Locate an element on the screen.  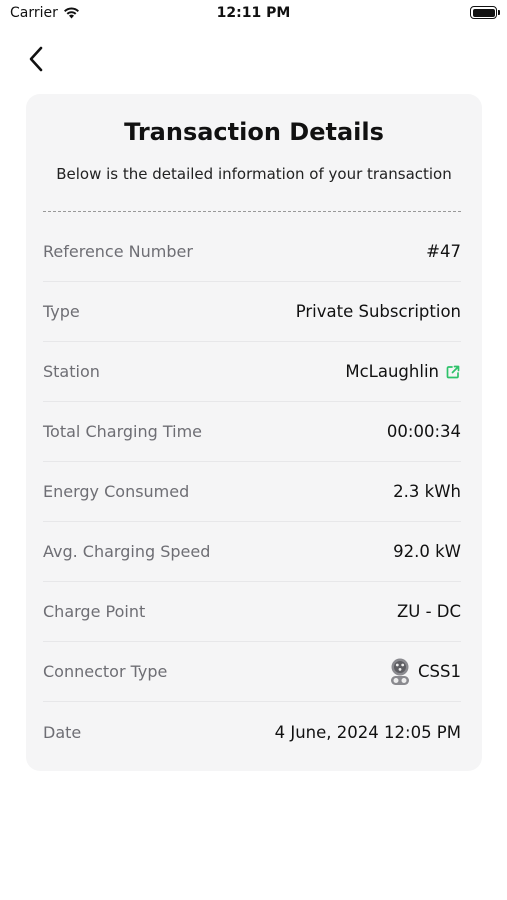
station-name: McLaughlin is located at coordinates (392, 371).